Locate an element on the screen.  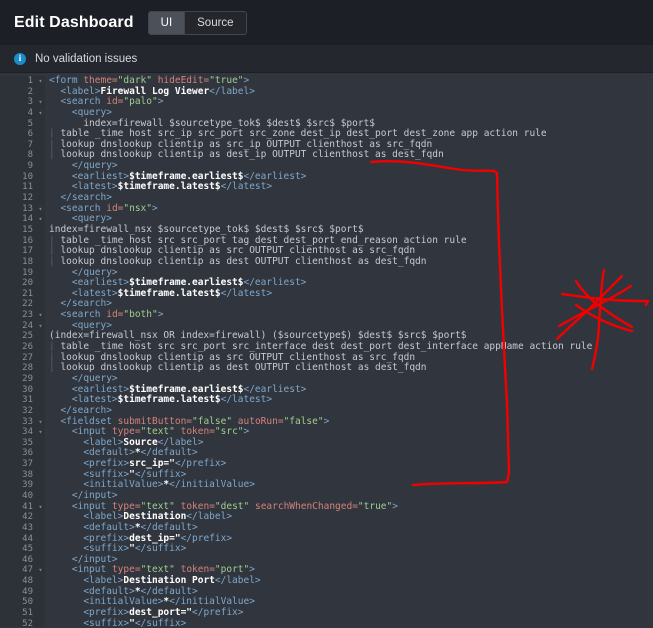
line-number: 52 is located at coordinates (18, 622).